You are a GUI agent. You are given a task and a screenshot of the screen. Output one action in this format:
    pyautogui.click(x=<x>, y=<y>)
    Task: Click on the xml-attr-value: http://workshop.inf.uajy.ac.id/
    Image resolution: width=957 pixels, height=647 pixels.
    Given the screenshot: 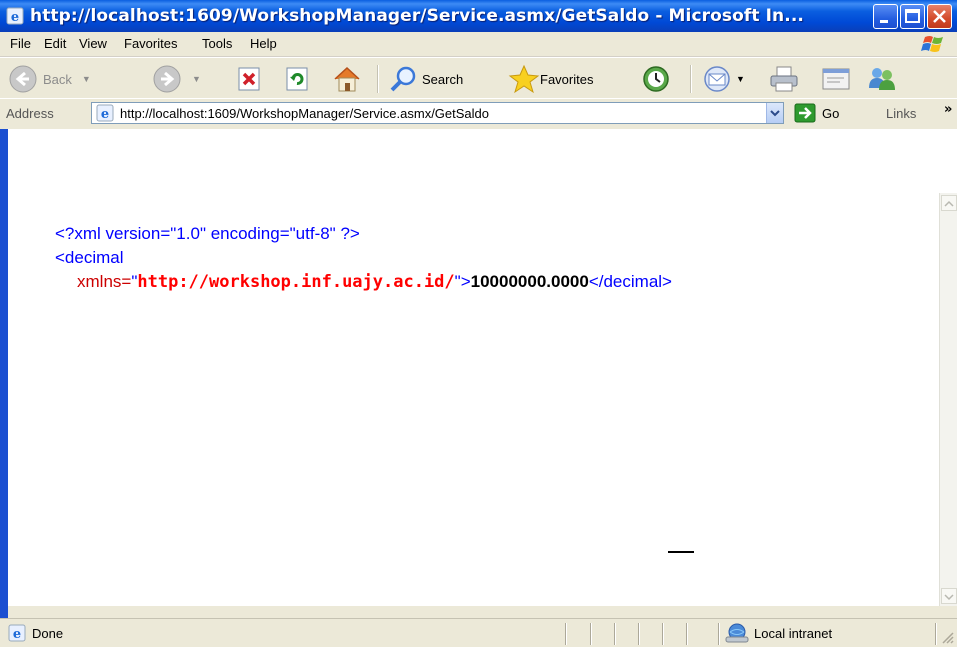 What is the action you would take?
    pyautogui.click(x=296, y=282)
    